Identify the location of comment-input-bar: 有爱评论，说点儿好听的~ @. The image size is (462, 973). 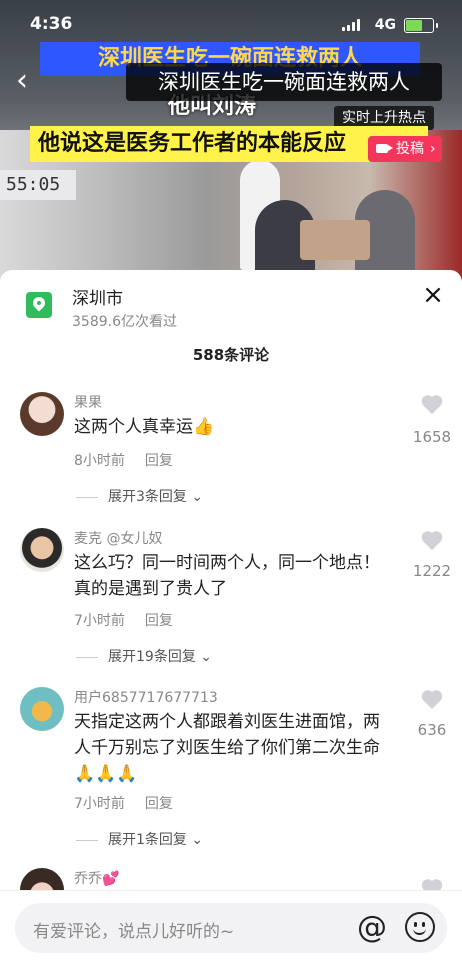
(231, 931).